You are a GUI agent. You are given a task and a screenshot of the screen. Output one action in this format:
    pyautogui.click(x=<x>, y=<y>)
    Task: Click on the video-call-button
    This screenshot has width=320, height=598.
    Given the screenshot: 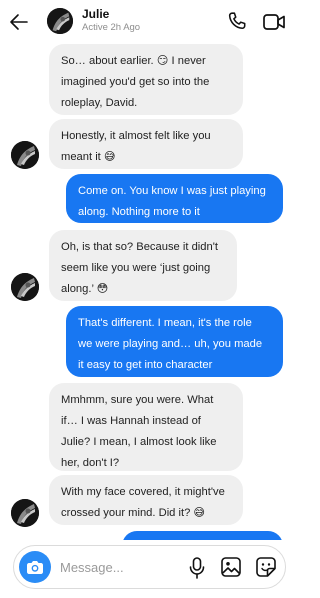 What is the action you would take?
    pyautogui.click(x=274, y=22)
    